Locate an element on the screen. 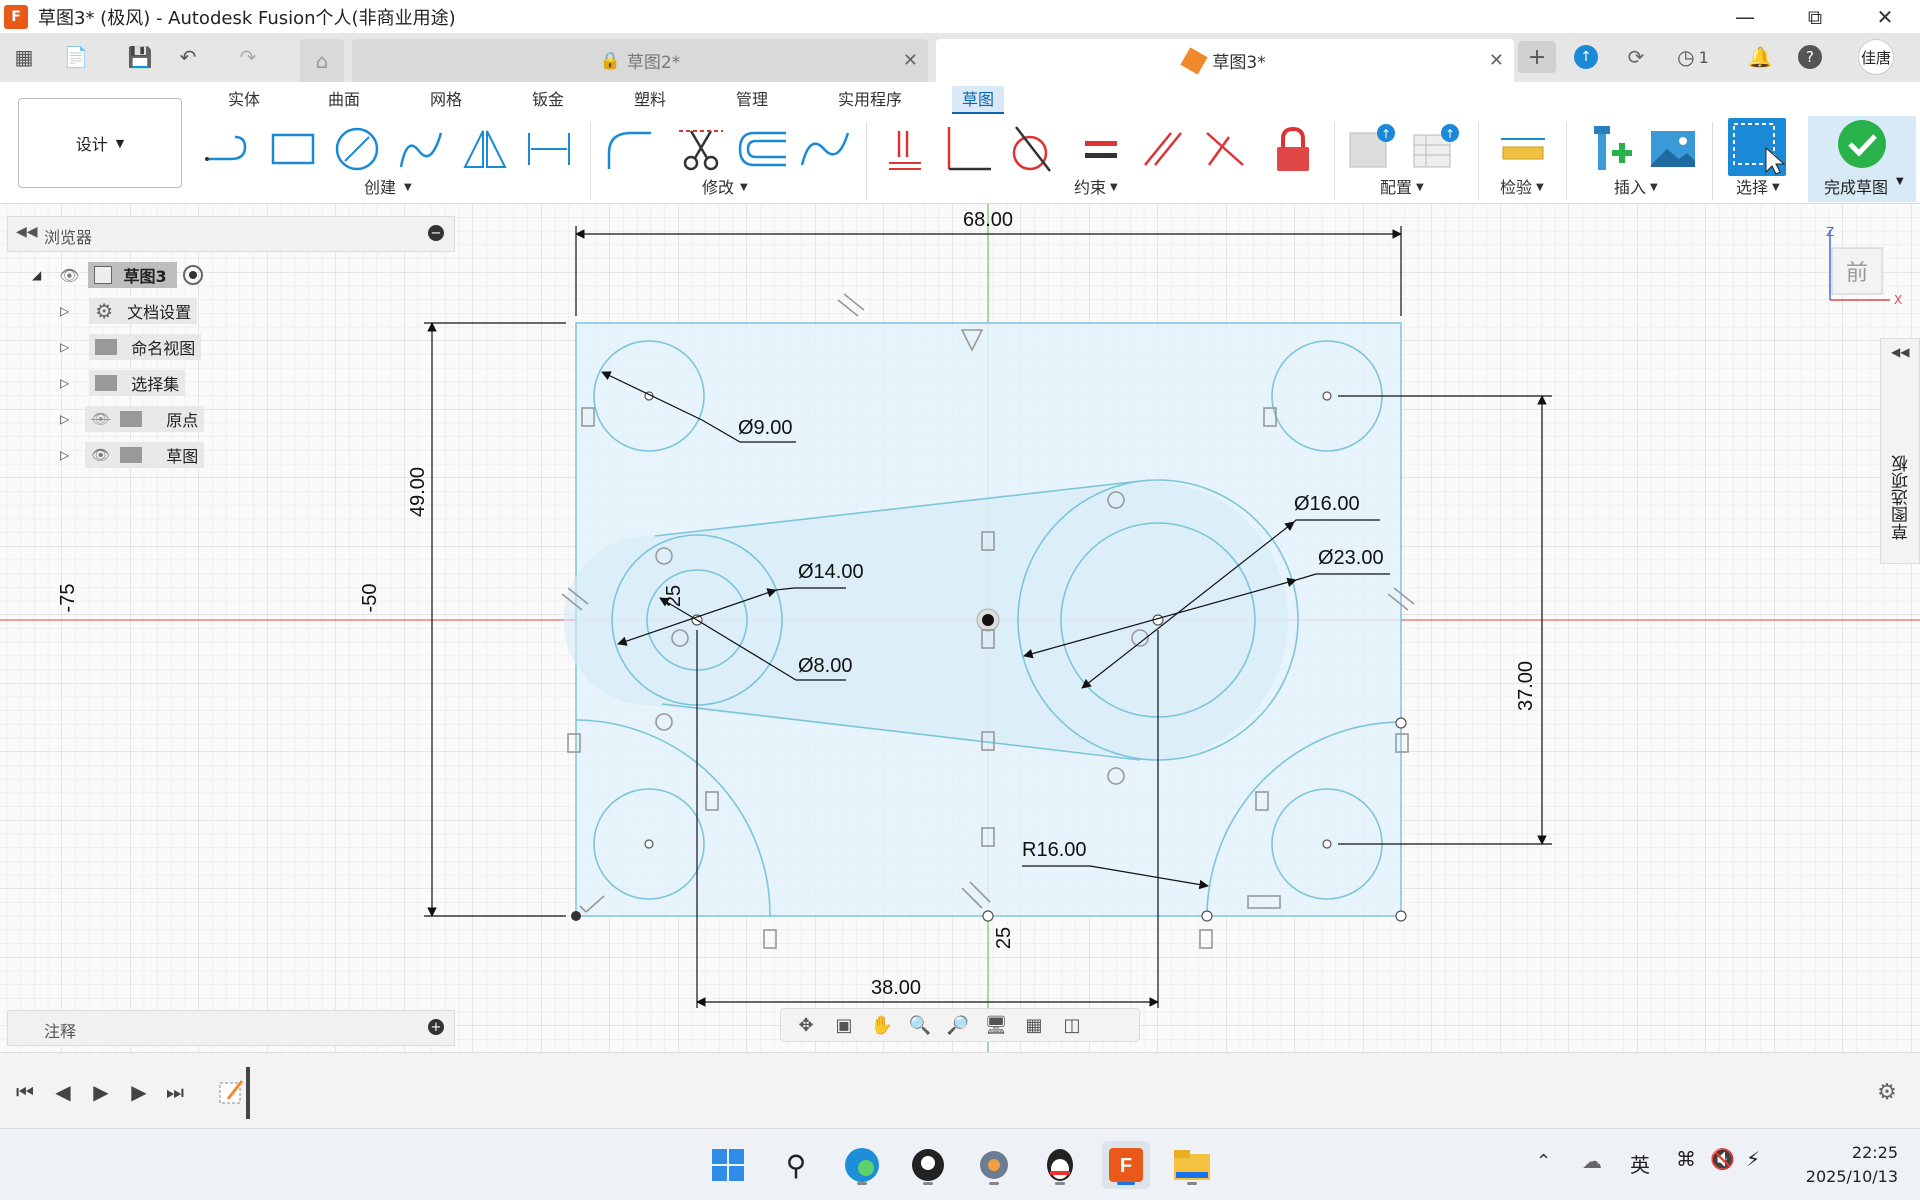 Image resolution: width=1920 pixels, height=1200 pixels. configuration-rules-icon: ↑ is located at coordinates (1435, 149).